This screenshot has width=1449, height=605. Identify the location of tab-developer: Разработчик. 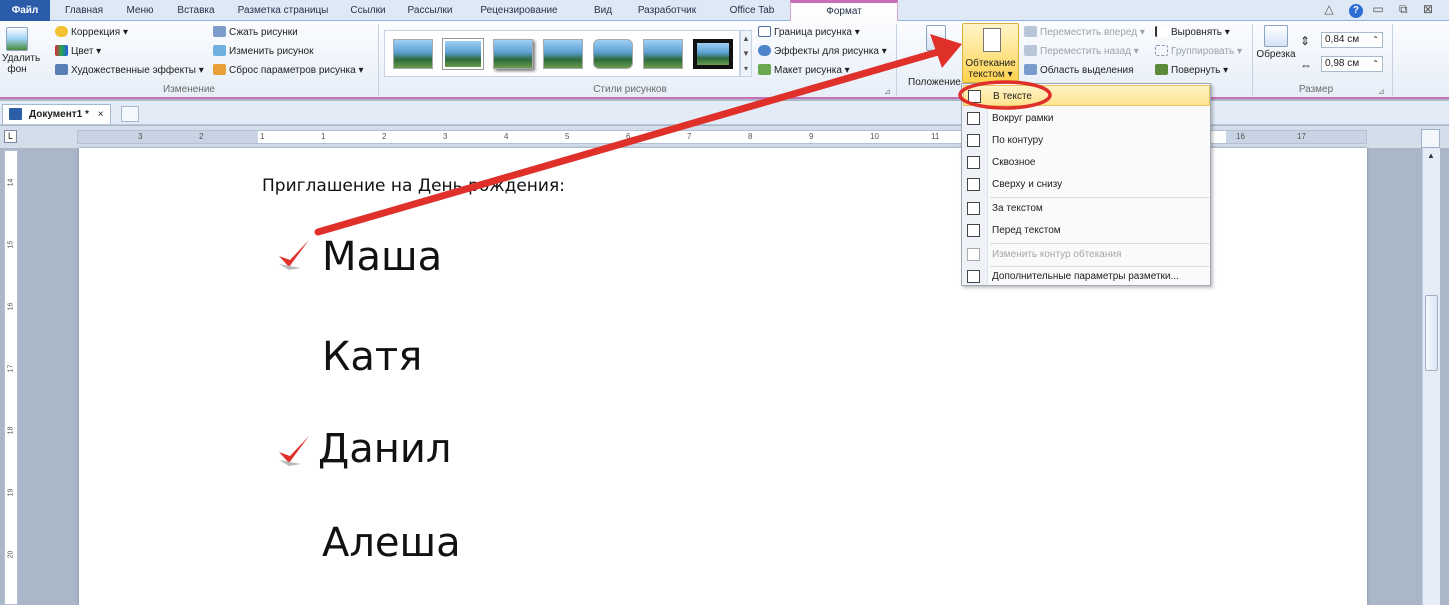
(667, 10).